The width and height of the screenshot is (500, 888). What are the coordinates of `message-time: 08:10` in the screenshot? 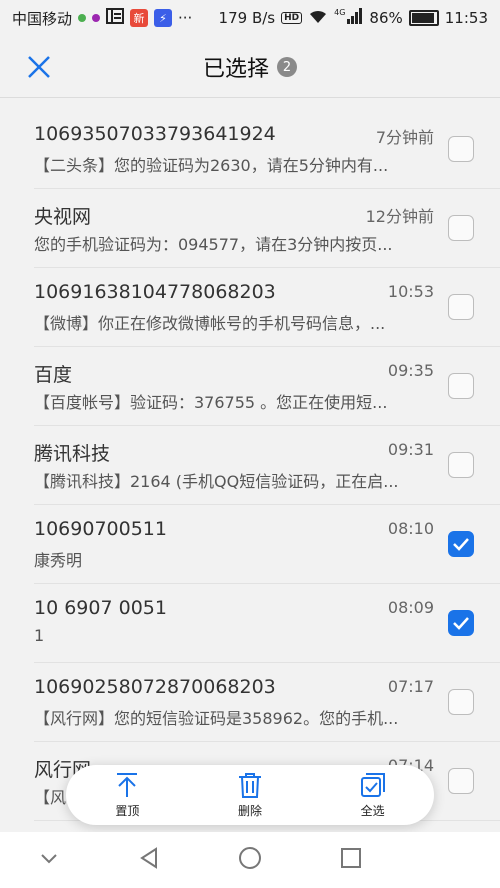 It's located at (410, 528).